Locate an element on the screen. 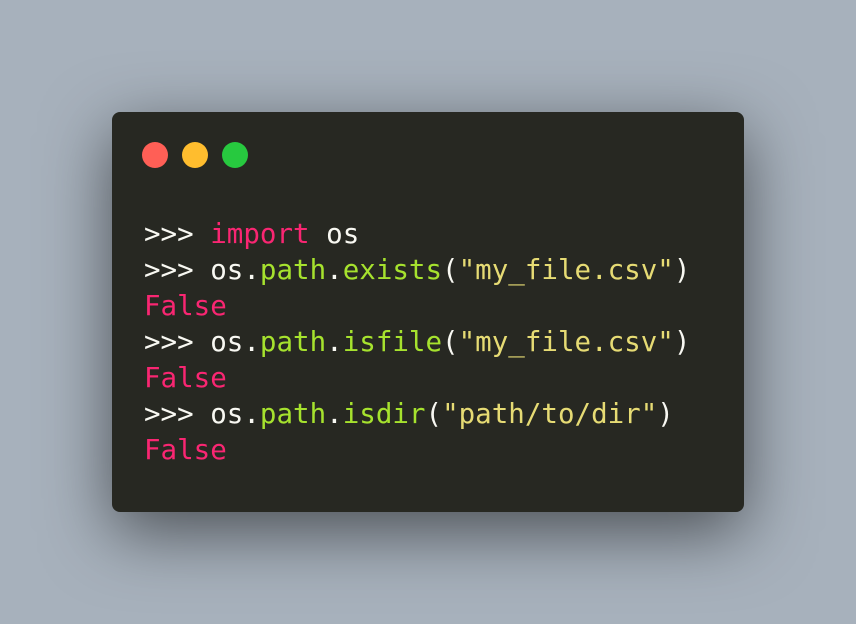  plain-token: os is located at coordinates (334, 234).